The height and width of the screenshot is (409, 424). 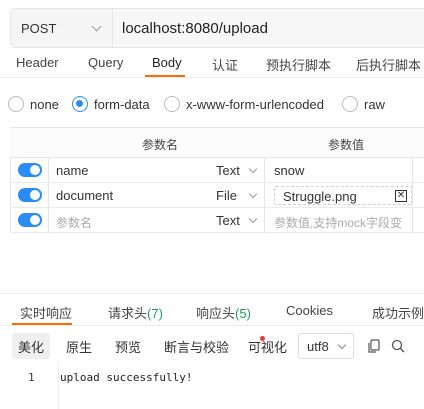 I want to click on search-icon, so click(x=398, y=346).